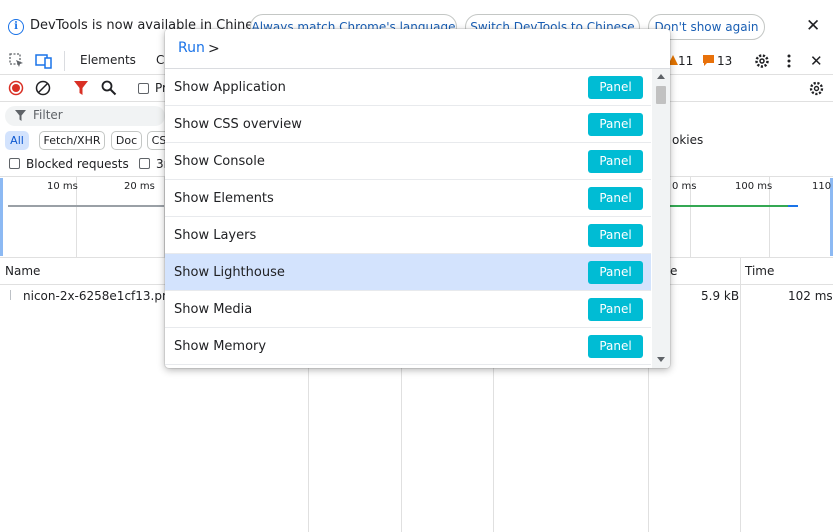 The width and height of the screenshot is (833, 532). Describe the element at coordinates (408, 309) in the screenshot. I see `command-item: Show Media Panel` at that location.